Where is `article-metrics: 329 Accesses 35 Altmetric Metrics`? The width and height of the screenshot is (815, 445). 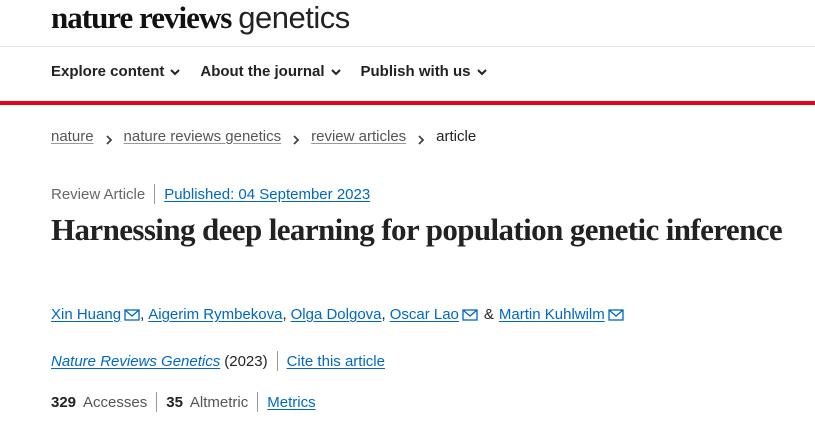 article-metrics: 329 Accesses 35 Altmetric Metrics is located at coordinates (183, 402).